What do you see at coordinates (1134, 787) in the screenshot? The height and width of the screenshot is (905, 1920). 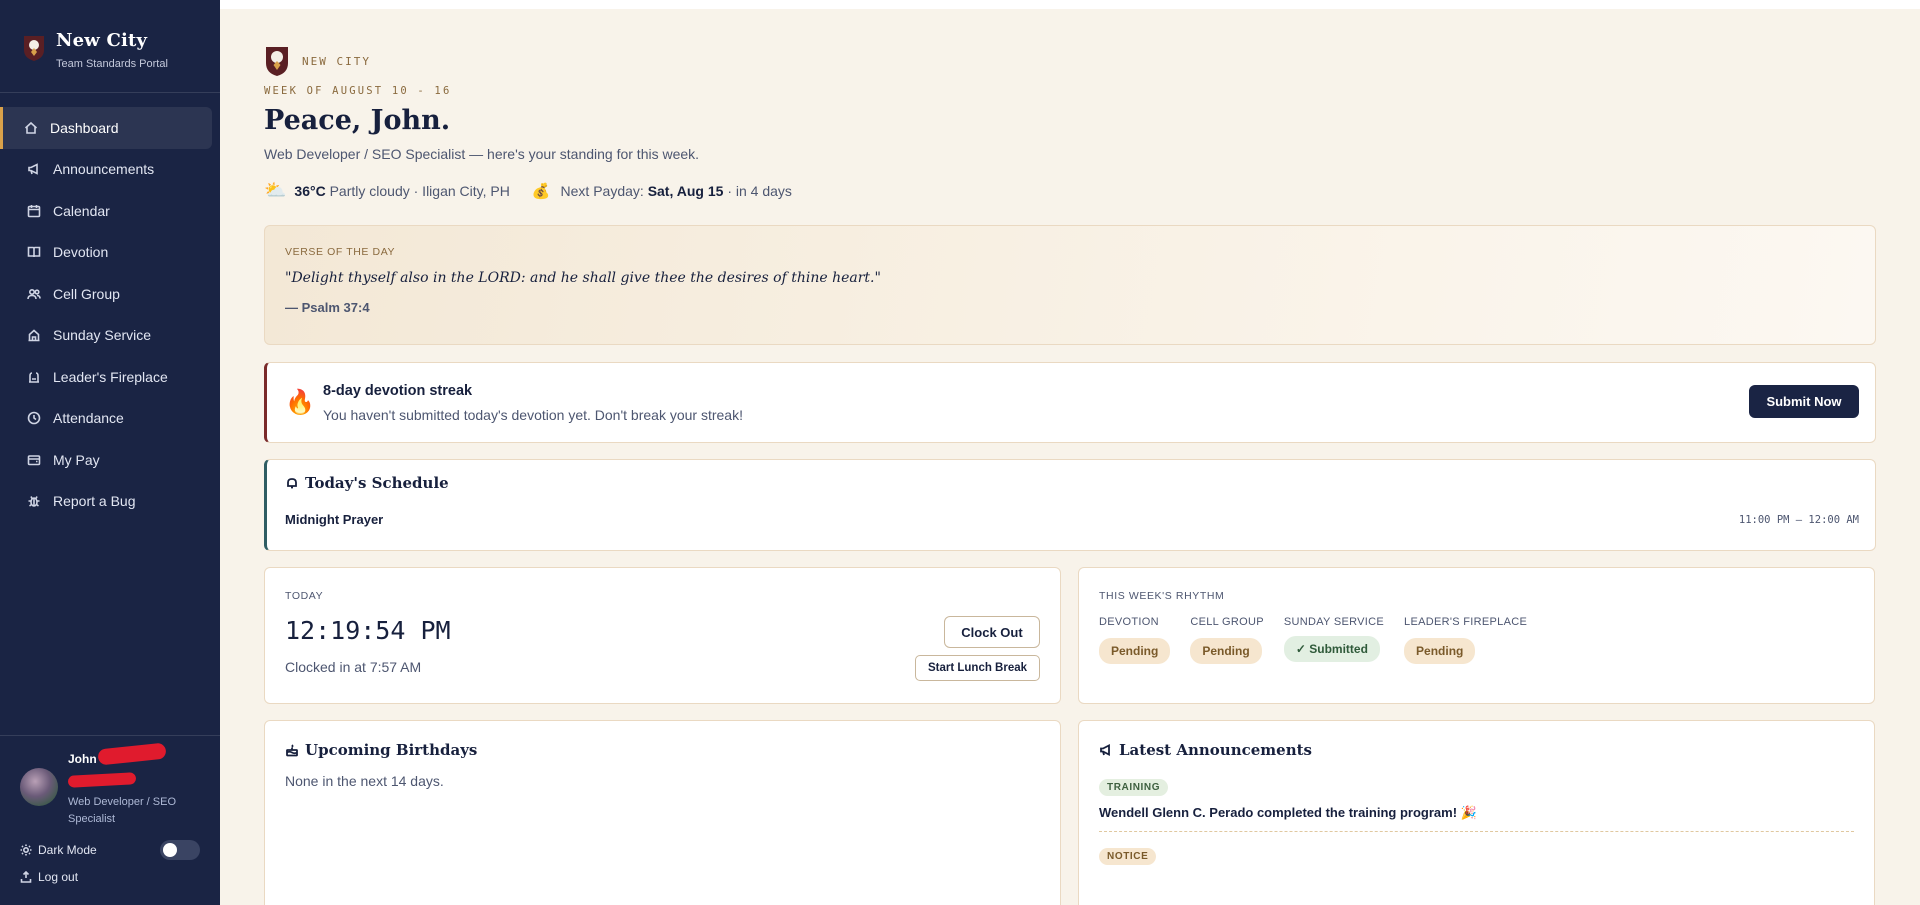 I see `announcement-tag: TRAINING` at bounding box center [1134, 787].